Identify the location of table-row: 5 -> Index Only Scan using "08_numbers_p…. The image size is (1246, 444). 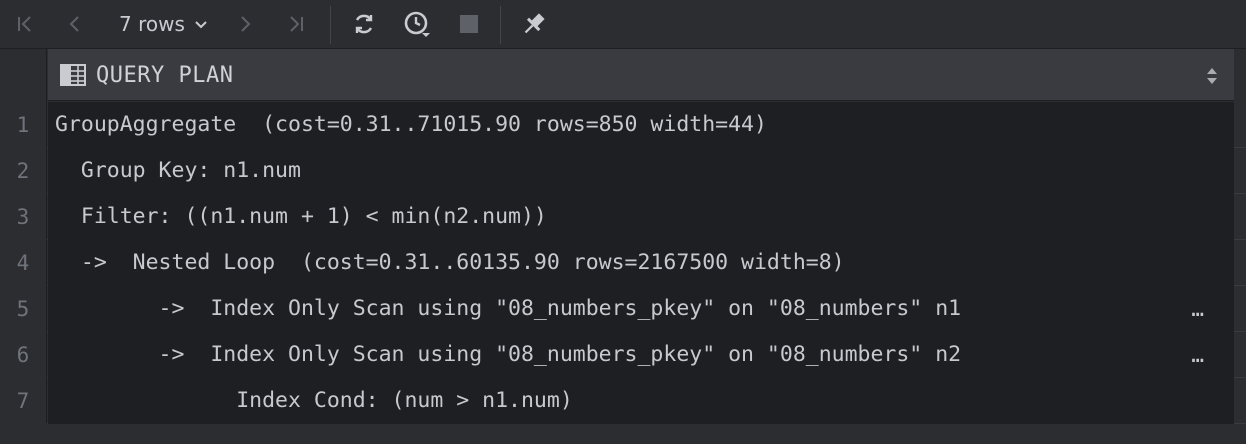
(623, 309).